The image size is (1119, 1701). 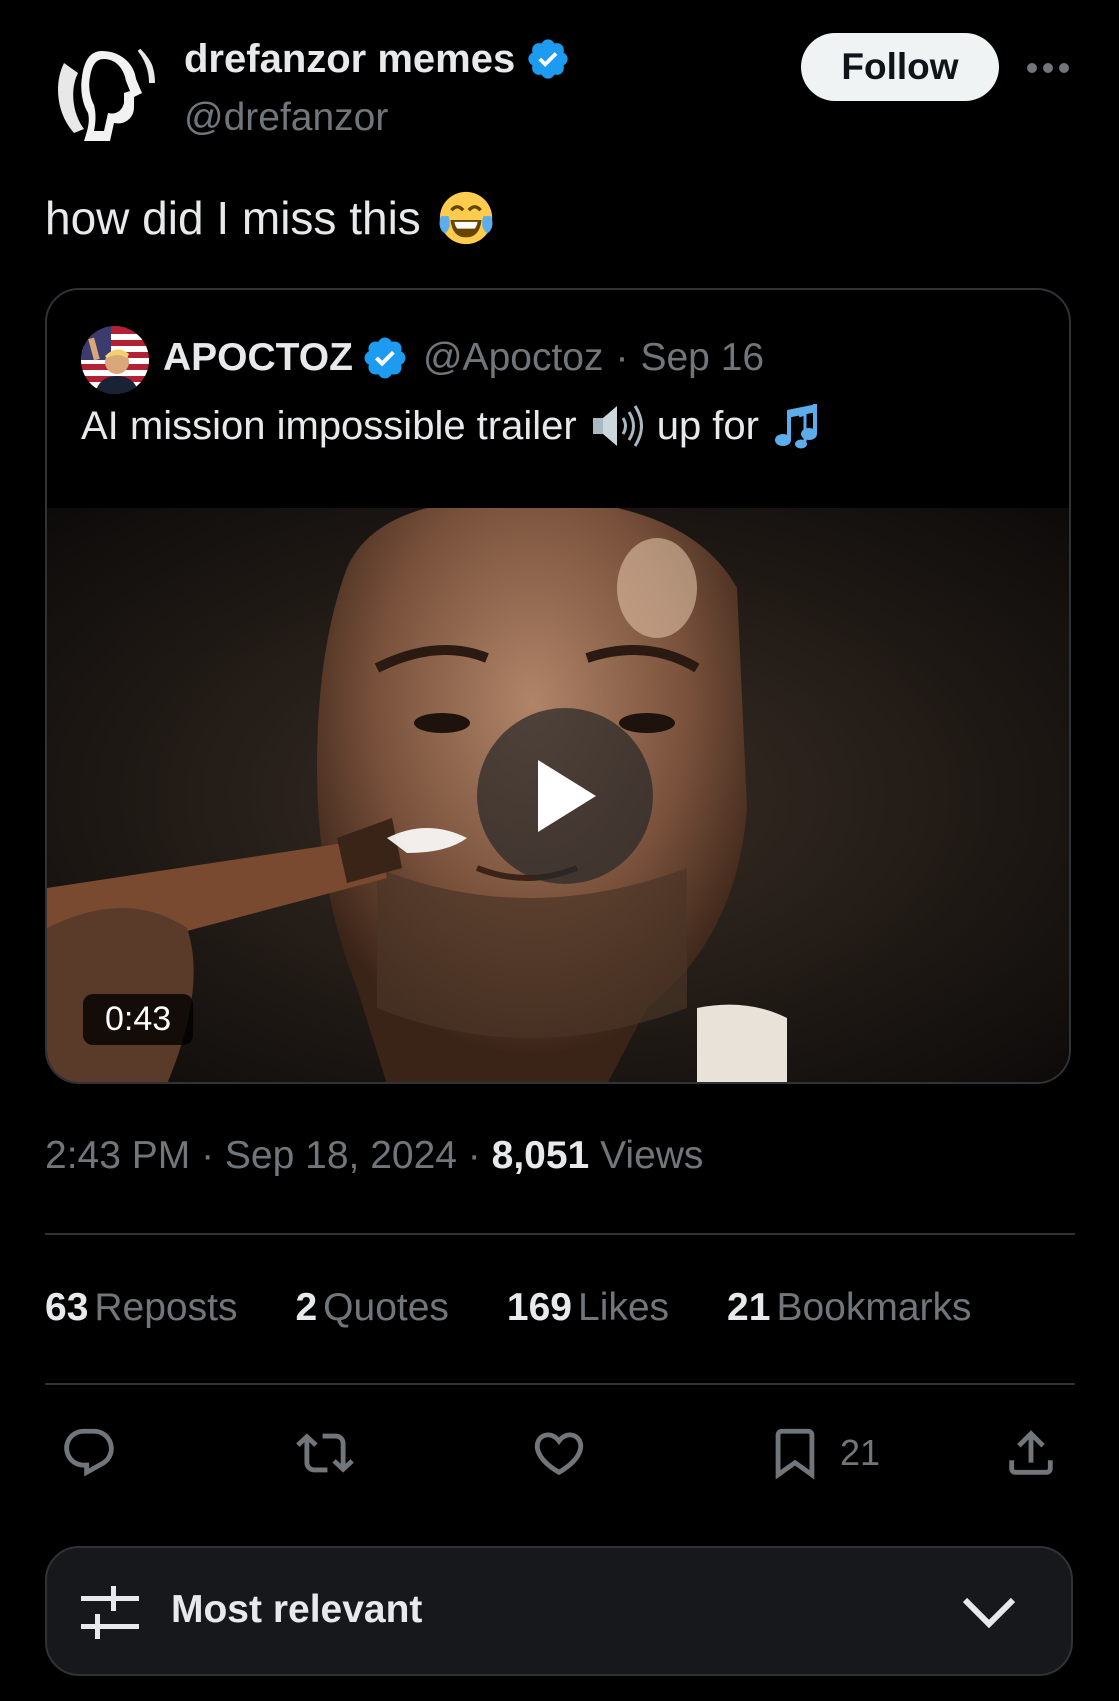 I want to click on views-label: Views, so click(x=652, y=1155).